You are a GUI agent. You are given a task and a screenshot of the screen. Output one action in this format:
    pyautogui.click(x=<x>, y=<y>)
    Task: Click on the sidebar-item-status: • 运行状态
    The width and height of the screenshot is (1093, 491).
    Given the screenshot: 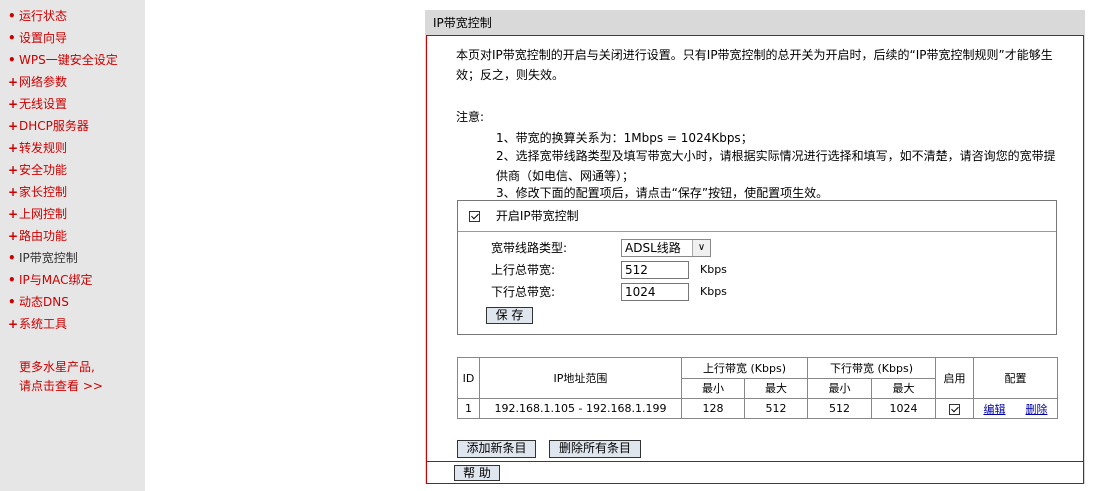 What is the action you would take?
    pyautogui.click(x=72, y=16)
    